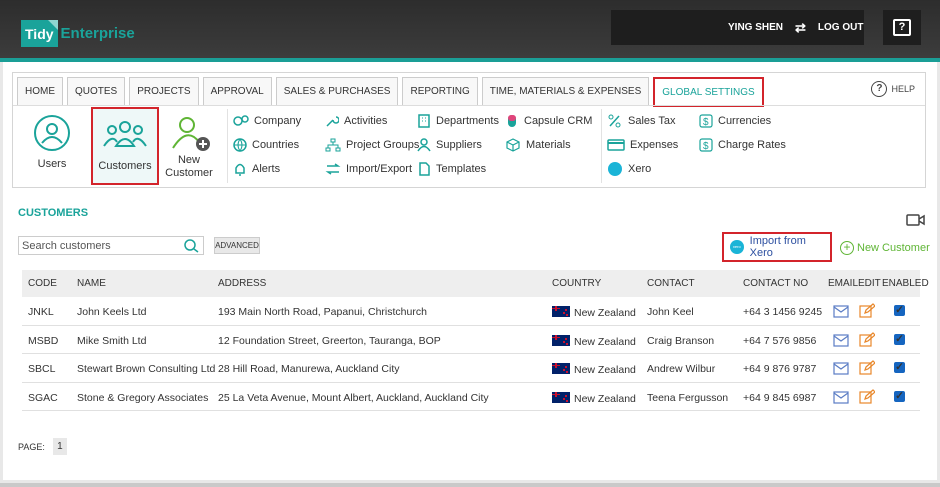  I want to click on menu-countries: Countries, so click(266, 145).